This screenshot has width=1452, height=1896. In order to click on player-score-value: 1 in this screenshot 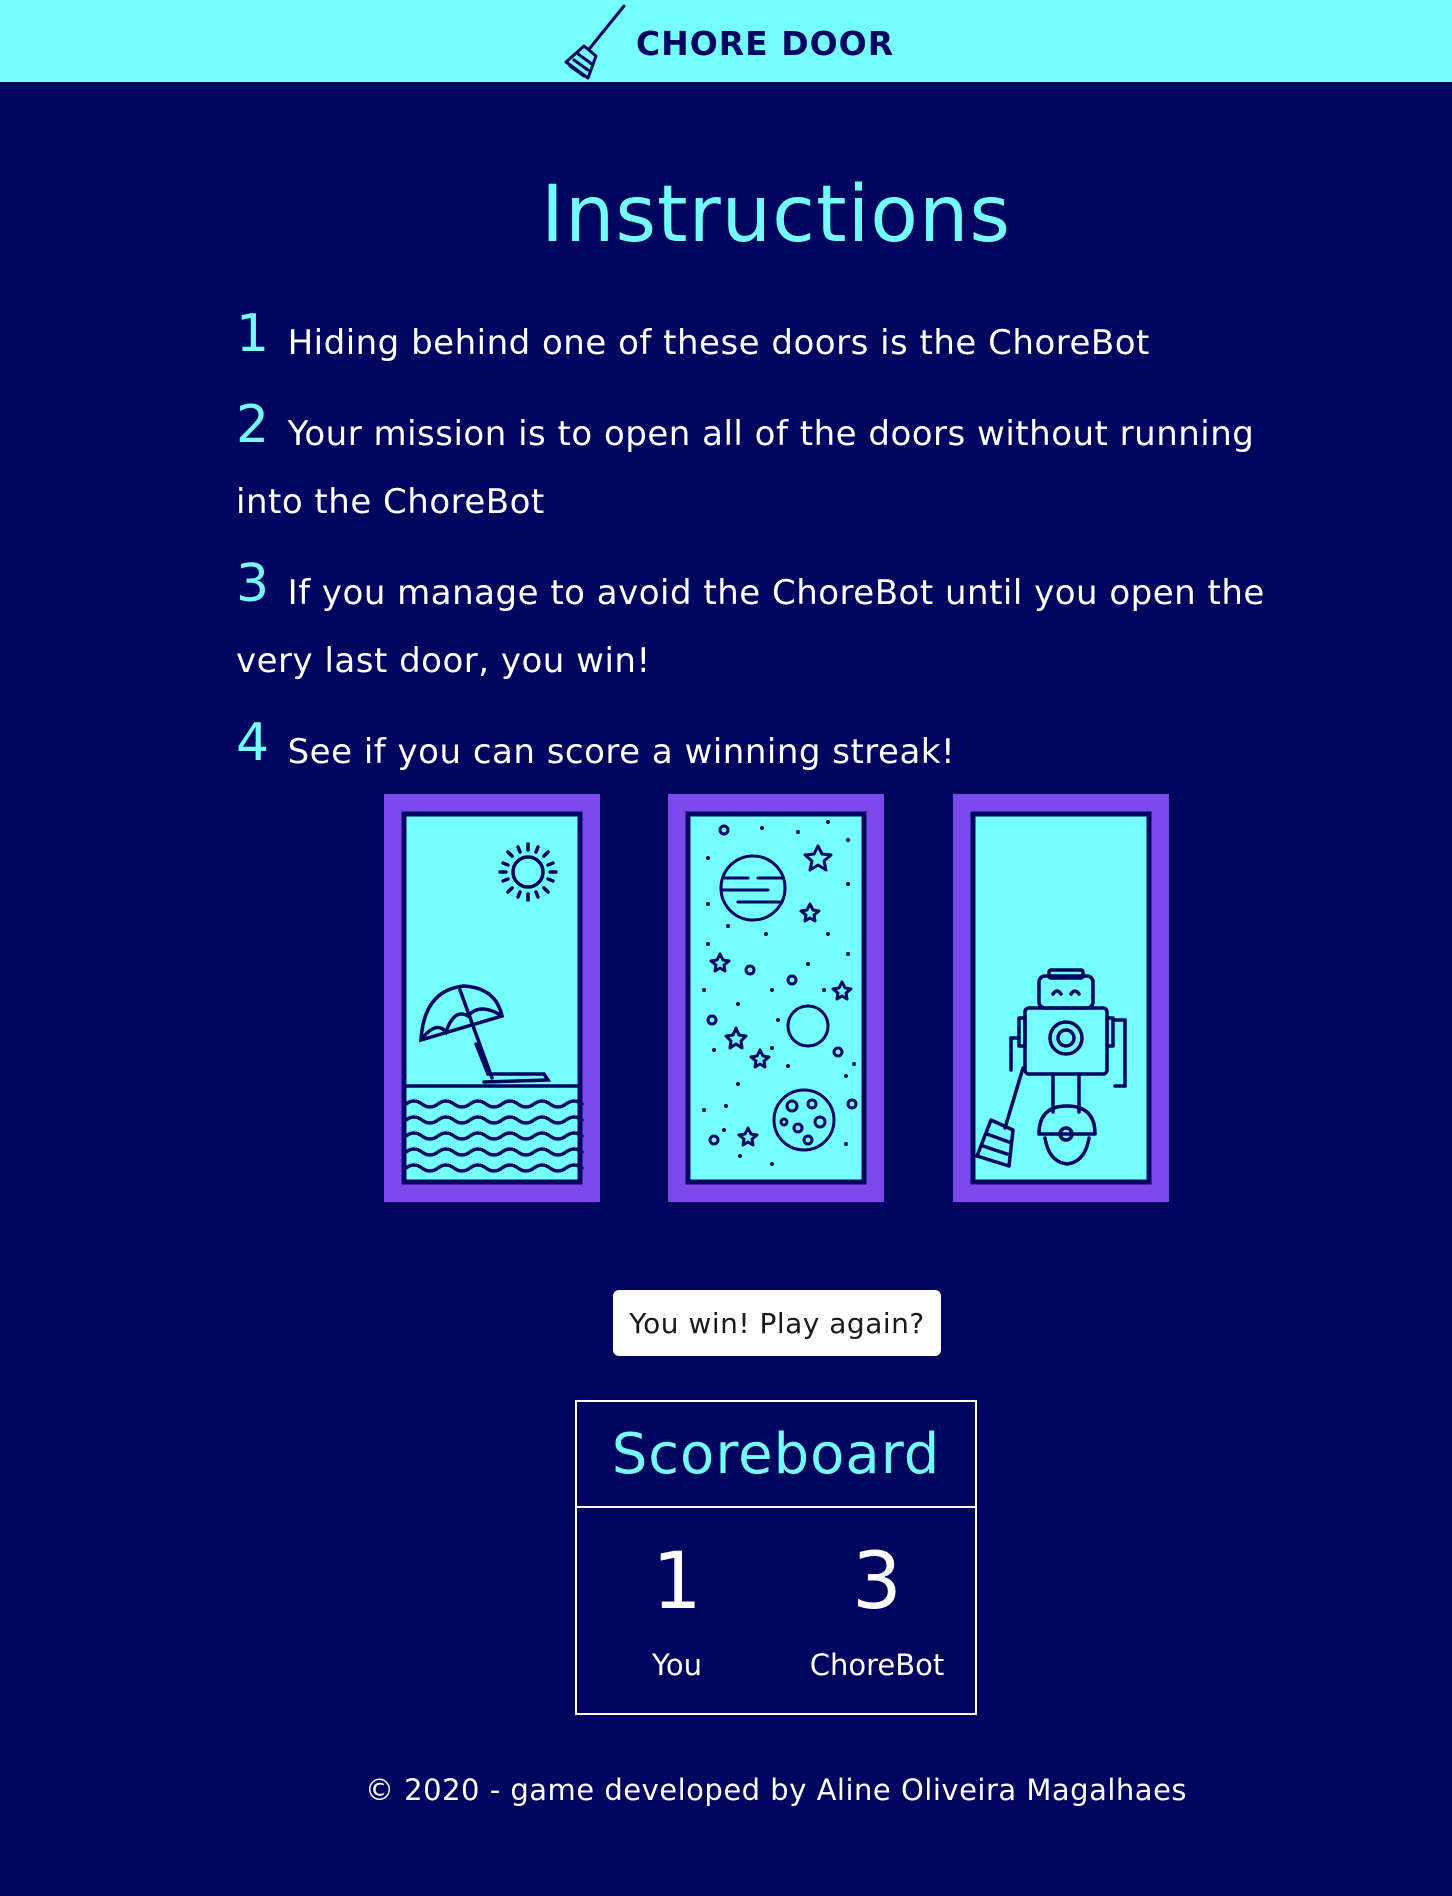, I will do `click(677, 1582)`.